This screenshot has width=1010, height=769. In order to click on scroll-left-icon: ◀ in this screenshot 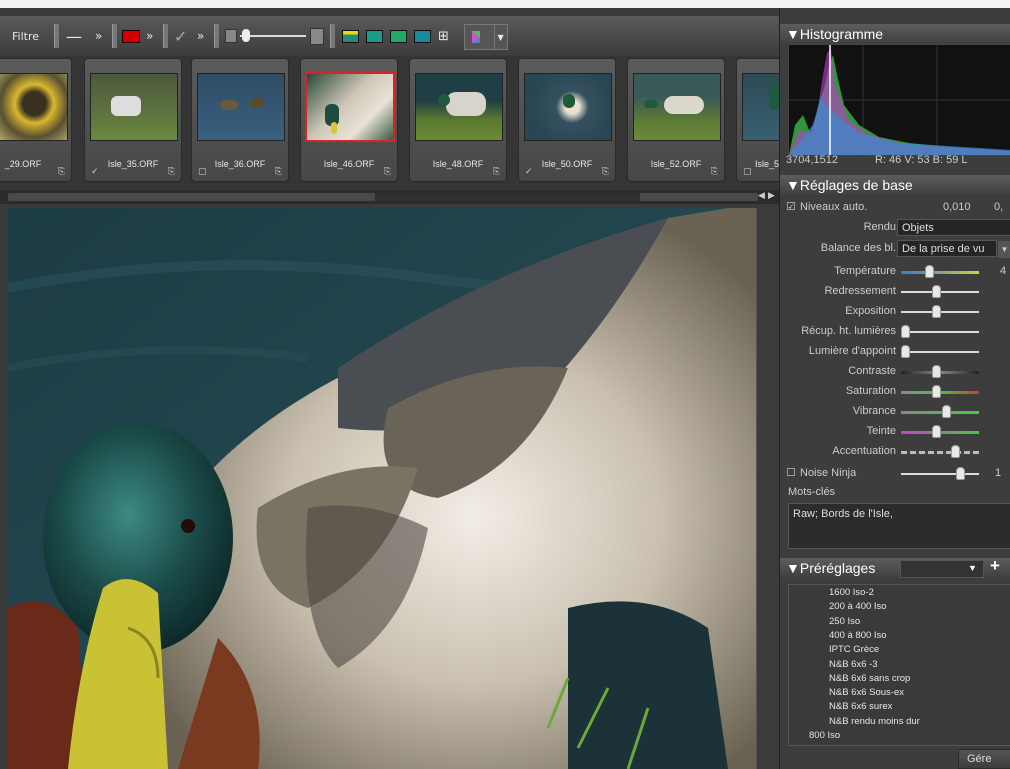, I will do `click(761, 196)`.